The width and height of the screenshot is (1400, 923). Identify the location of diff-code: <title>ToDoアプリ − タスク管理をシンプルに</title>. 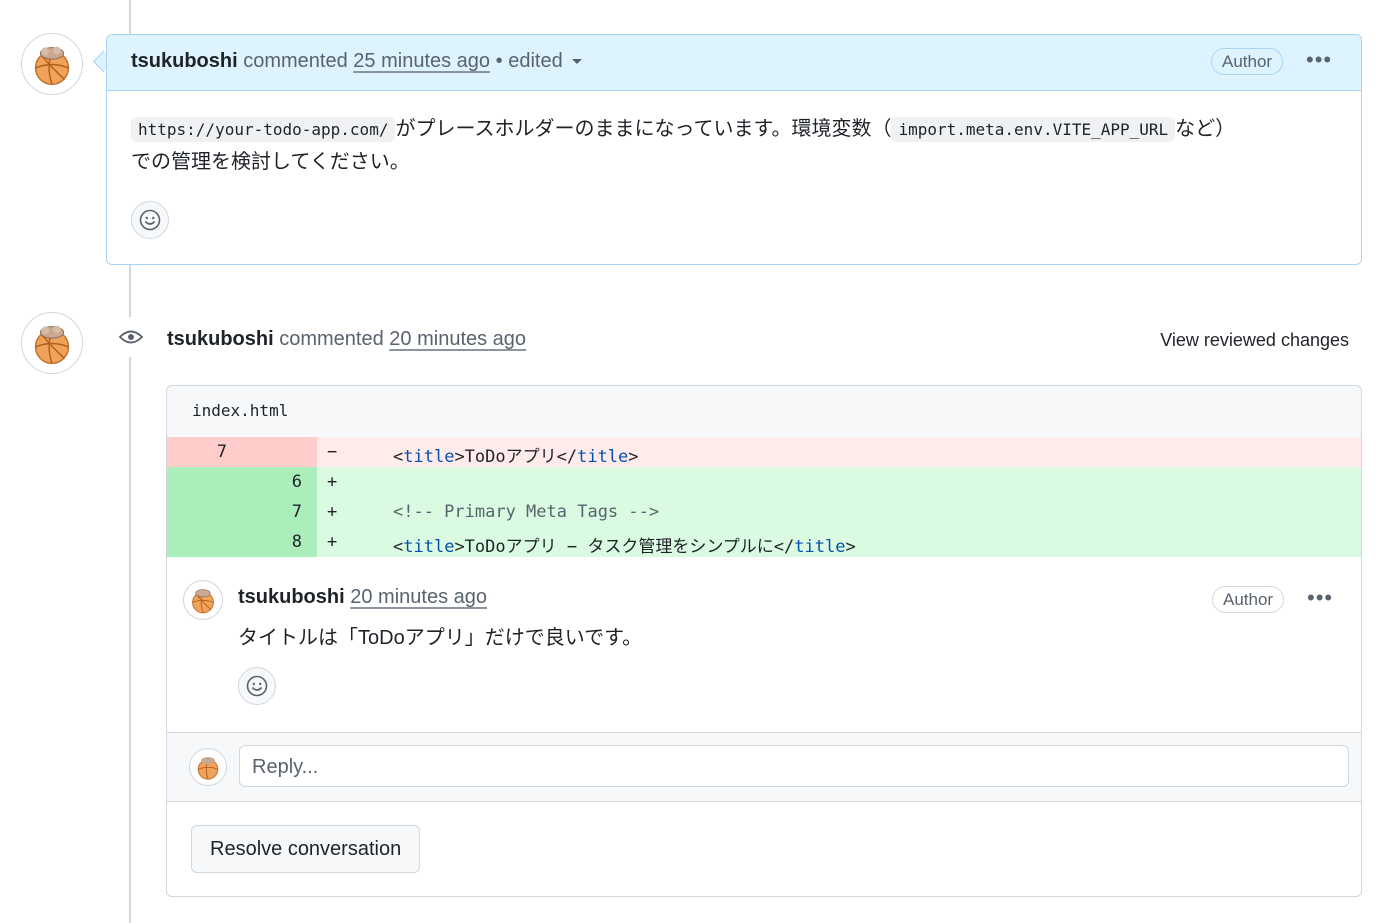
(624, 547).